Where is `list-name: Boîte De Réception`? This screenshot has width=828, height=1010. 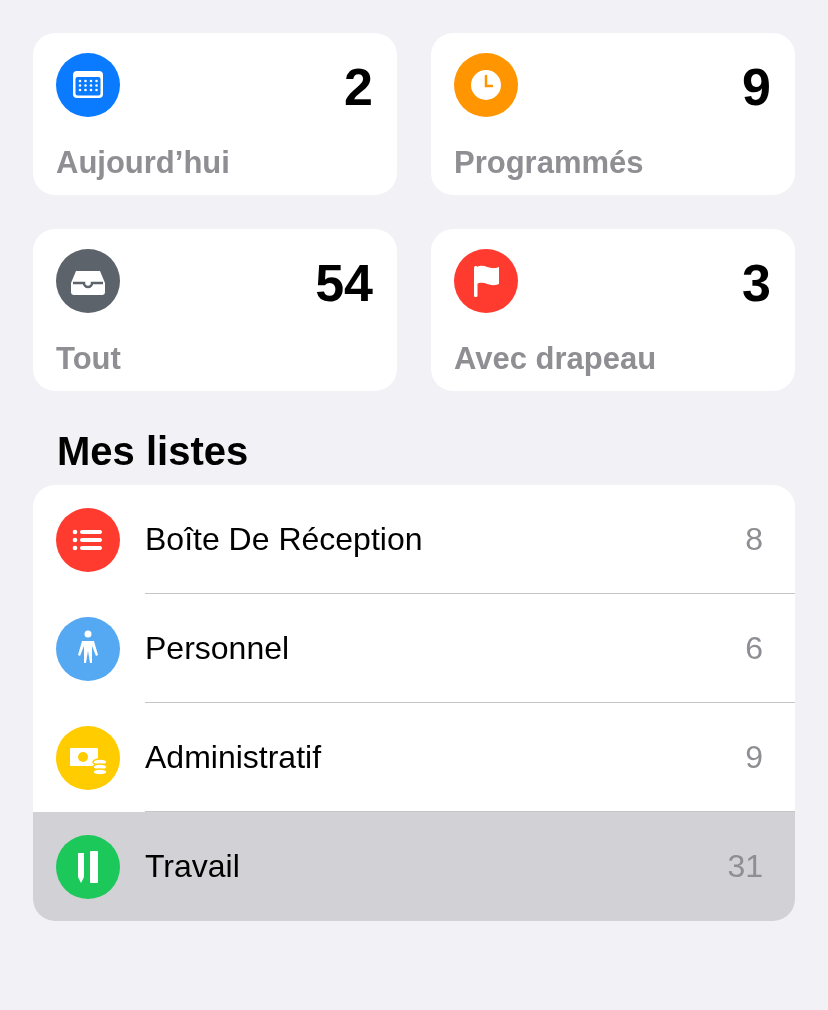
list-name: Boîte De Réception is located at coordinates (284, 539).